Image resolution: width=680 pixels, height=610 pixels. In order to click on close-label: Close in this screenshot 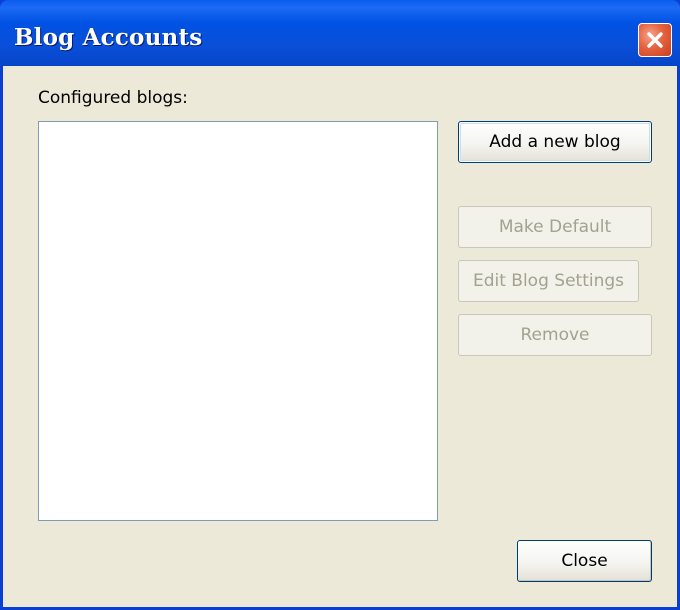, I will do `click(584, 561)`.